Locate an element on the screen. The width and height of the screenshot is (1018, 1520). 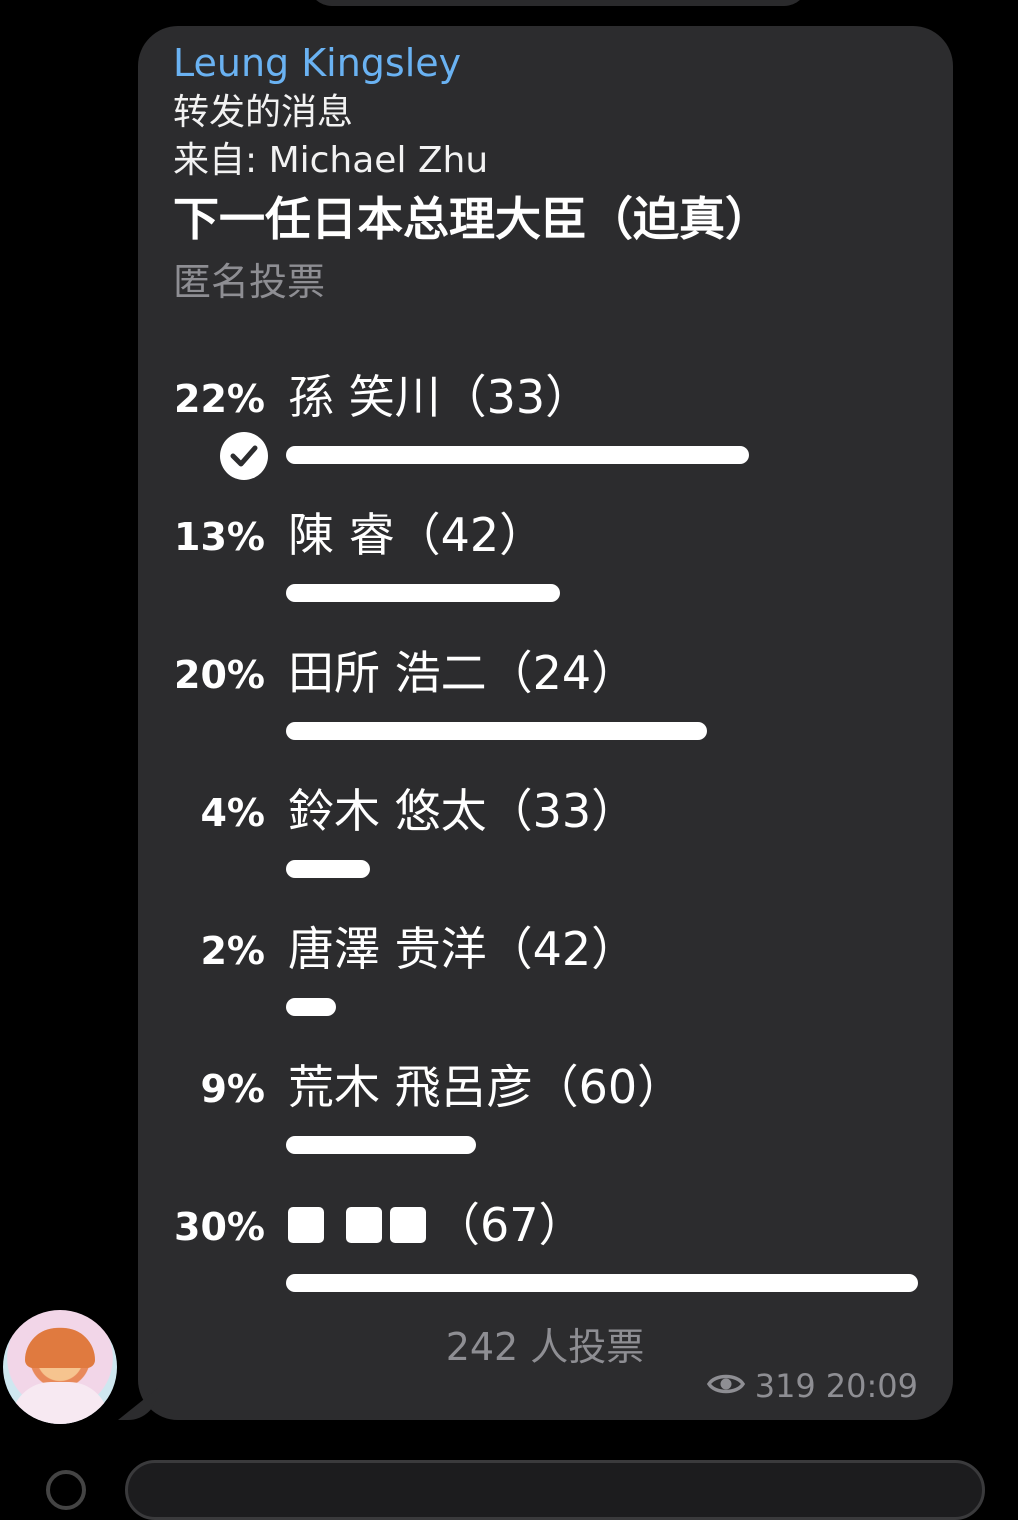
message-meta: 319 20:09 is located at coordinates (812, 1386).